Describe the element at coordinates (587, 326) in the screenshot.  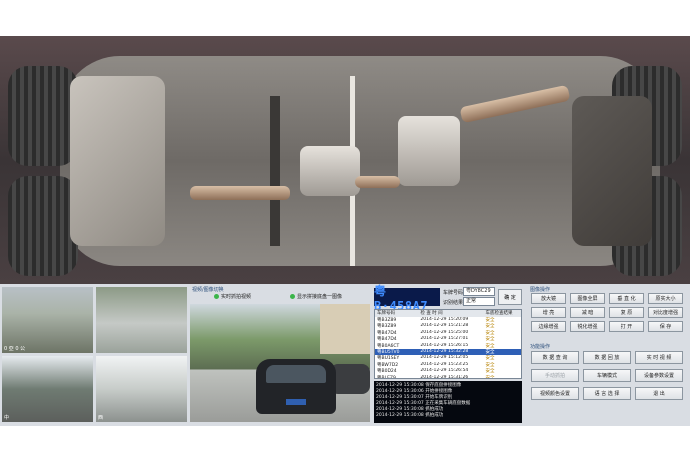
I see `image-op-button: 锐化增强` at that location.